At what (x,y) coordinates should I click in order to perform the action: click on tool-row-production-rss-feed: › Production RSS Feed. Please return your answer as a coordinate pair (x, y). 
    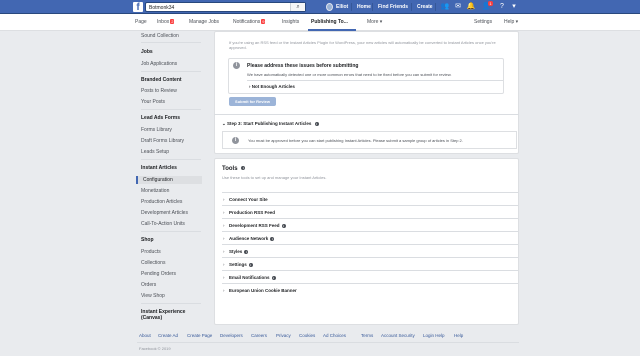
    Looking at the image, I should click on (370, 211).